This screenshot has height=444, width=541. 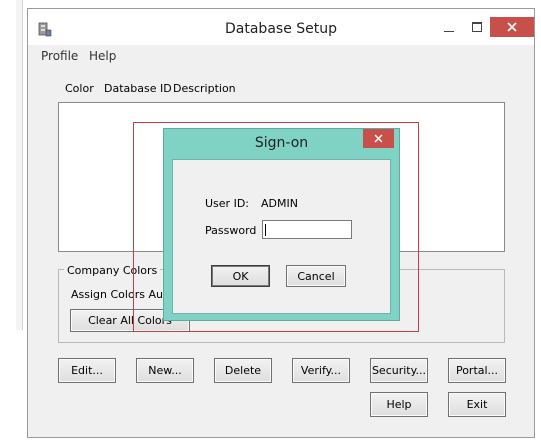 I want to click on maximize-icon, so click(x=477, y=27).